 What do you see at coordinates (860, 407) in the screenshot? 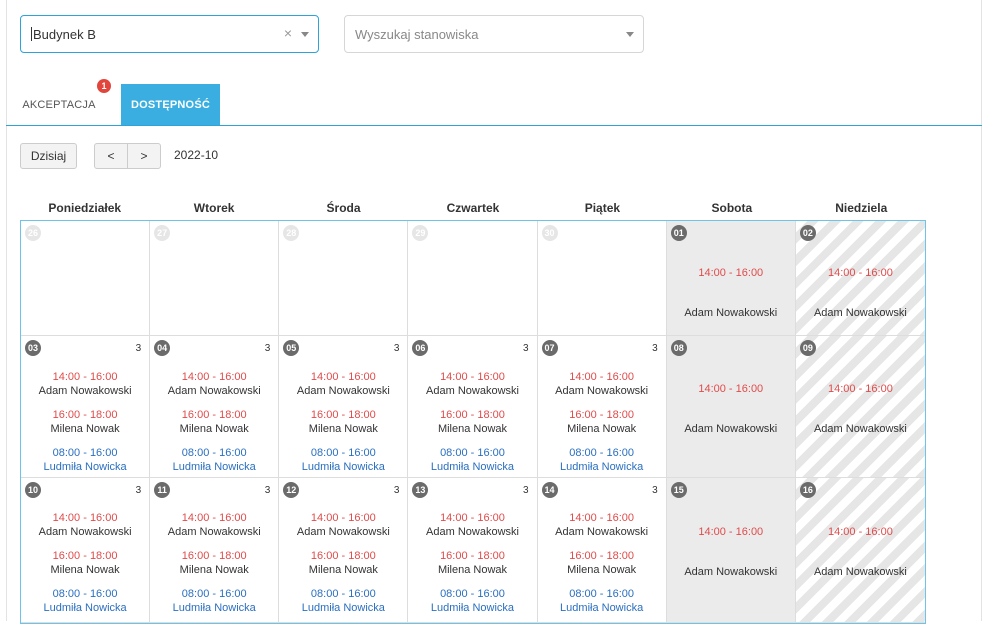
I see `day-cell-sunday: 09 14:00 - 16:00 Adam Nowakowski` at bounding box center [860, 407].